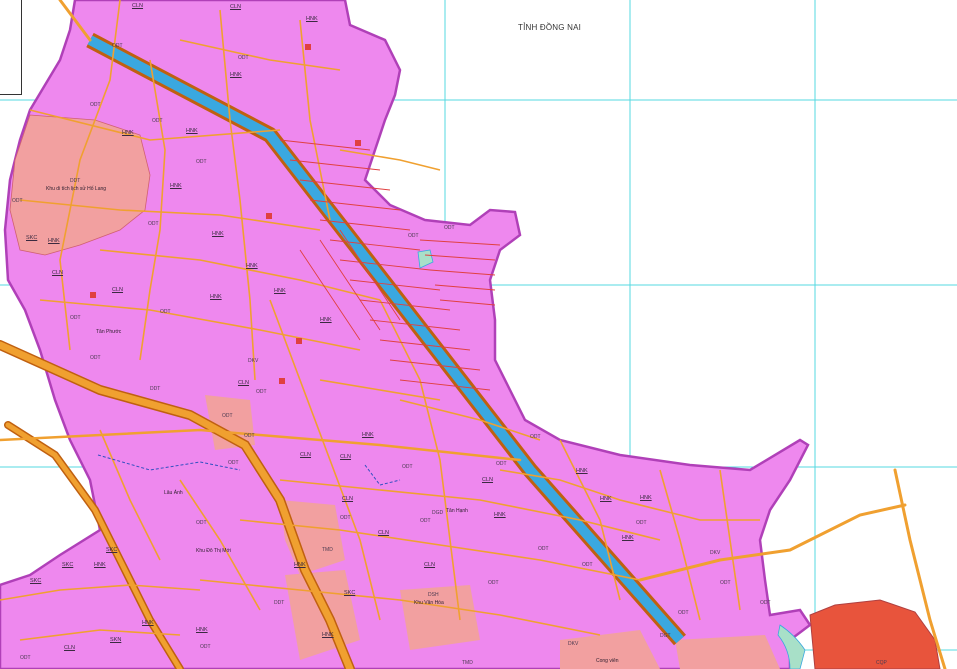 The image size is (957, 669). Describe the element at coordinates (665, 636) in the screenshot. I see `map-label: DGT` at that location.